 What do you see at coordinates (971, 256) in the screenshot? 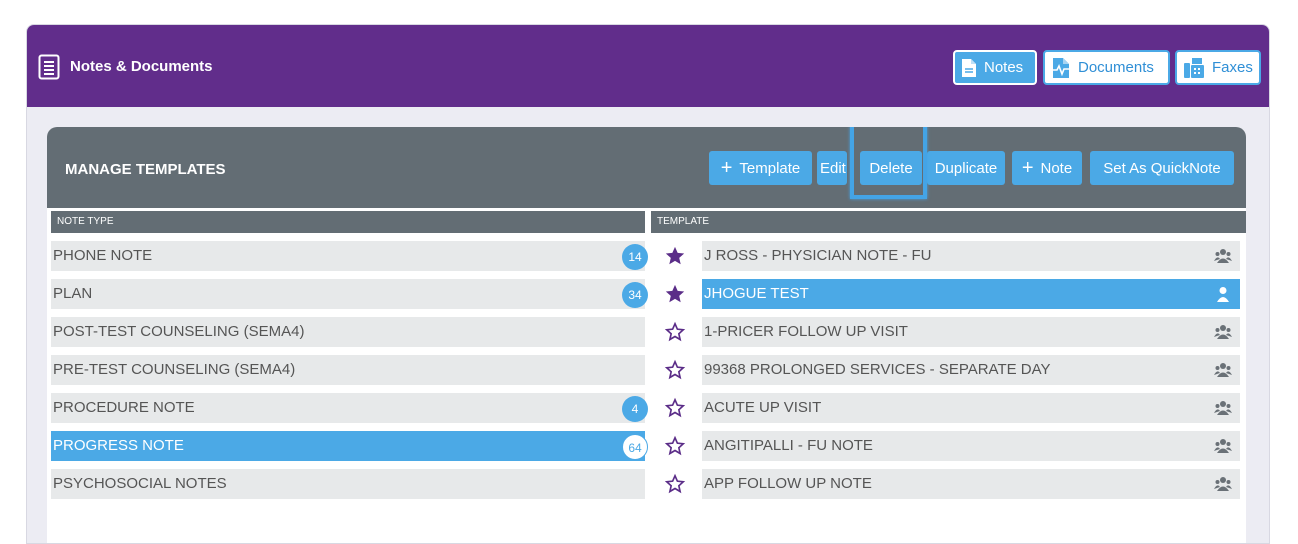
I see `template-item: J ROSS - PHYSICIAN NOTE - FU` at bounding box center [971, 256].